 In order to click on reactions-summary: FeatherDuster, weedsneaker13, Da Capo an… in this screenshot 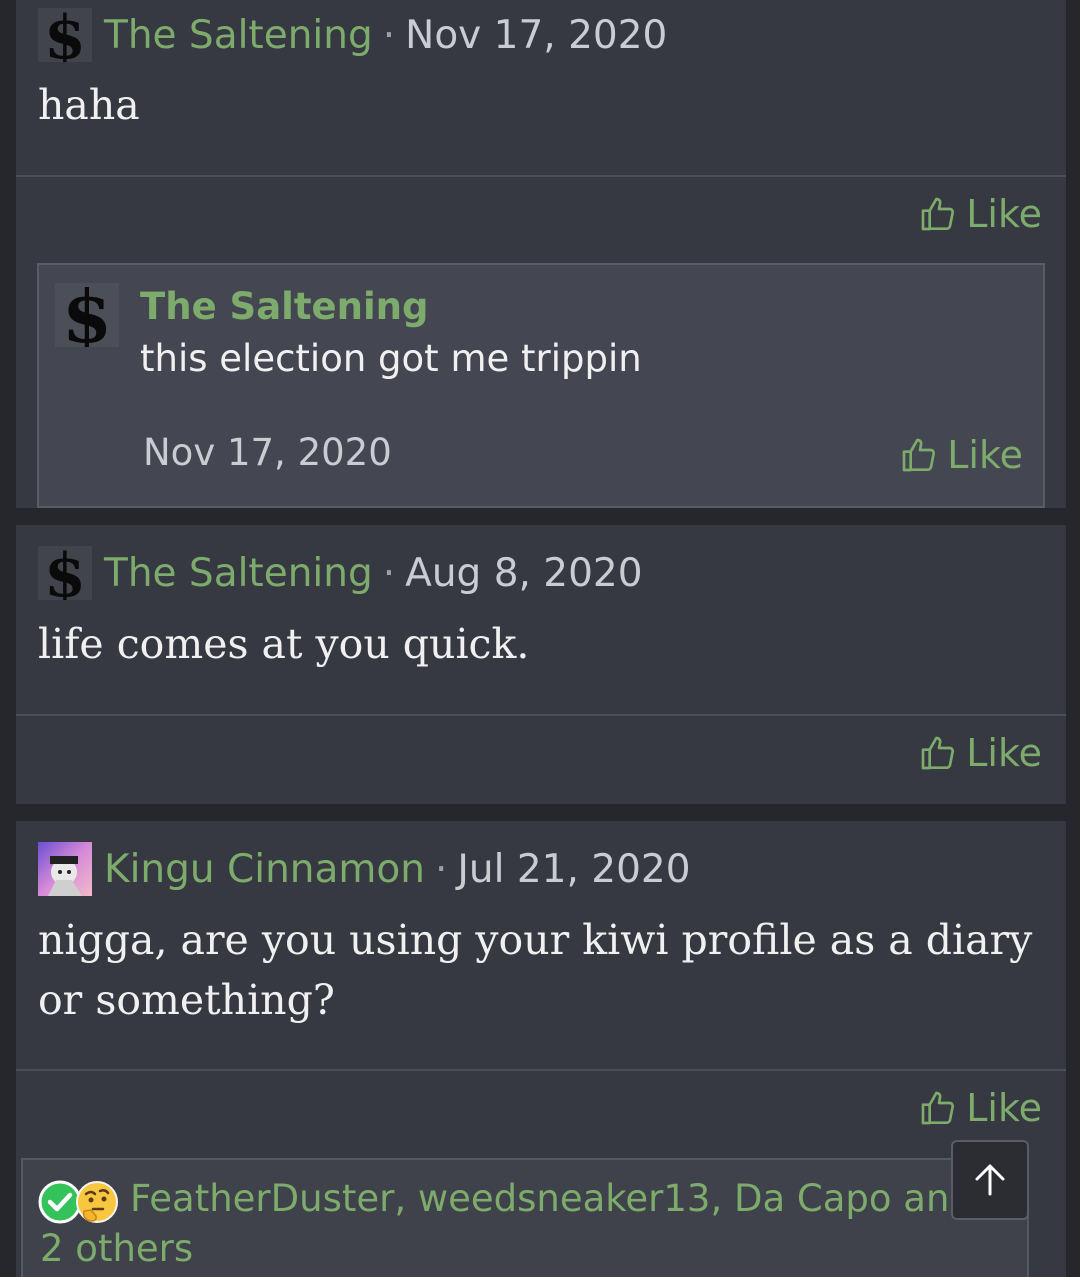, I will do `click(525, 1217)`.